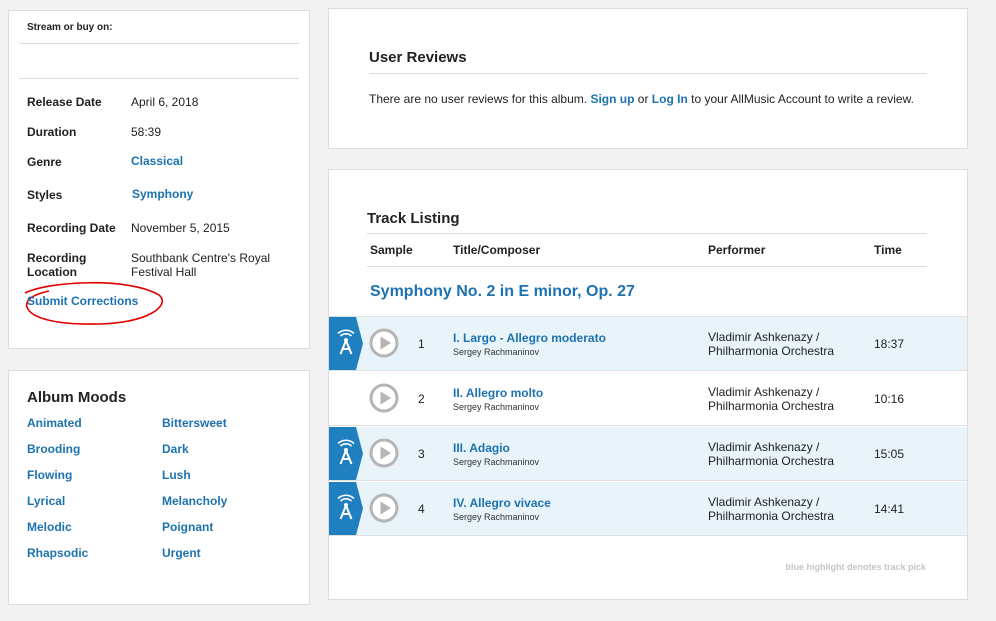  What do you see at coordinates (57, 265) in the screenshot?
I see `detail-key: Recording Location` at bounding box center [57, 265].